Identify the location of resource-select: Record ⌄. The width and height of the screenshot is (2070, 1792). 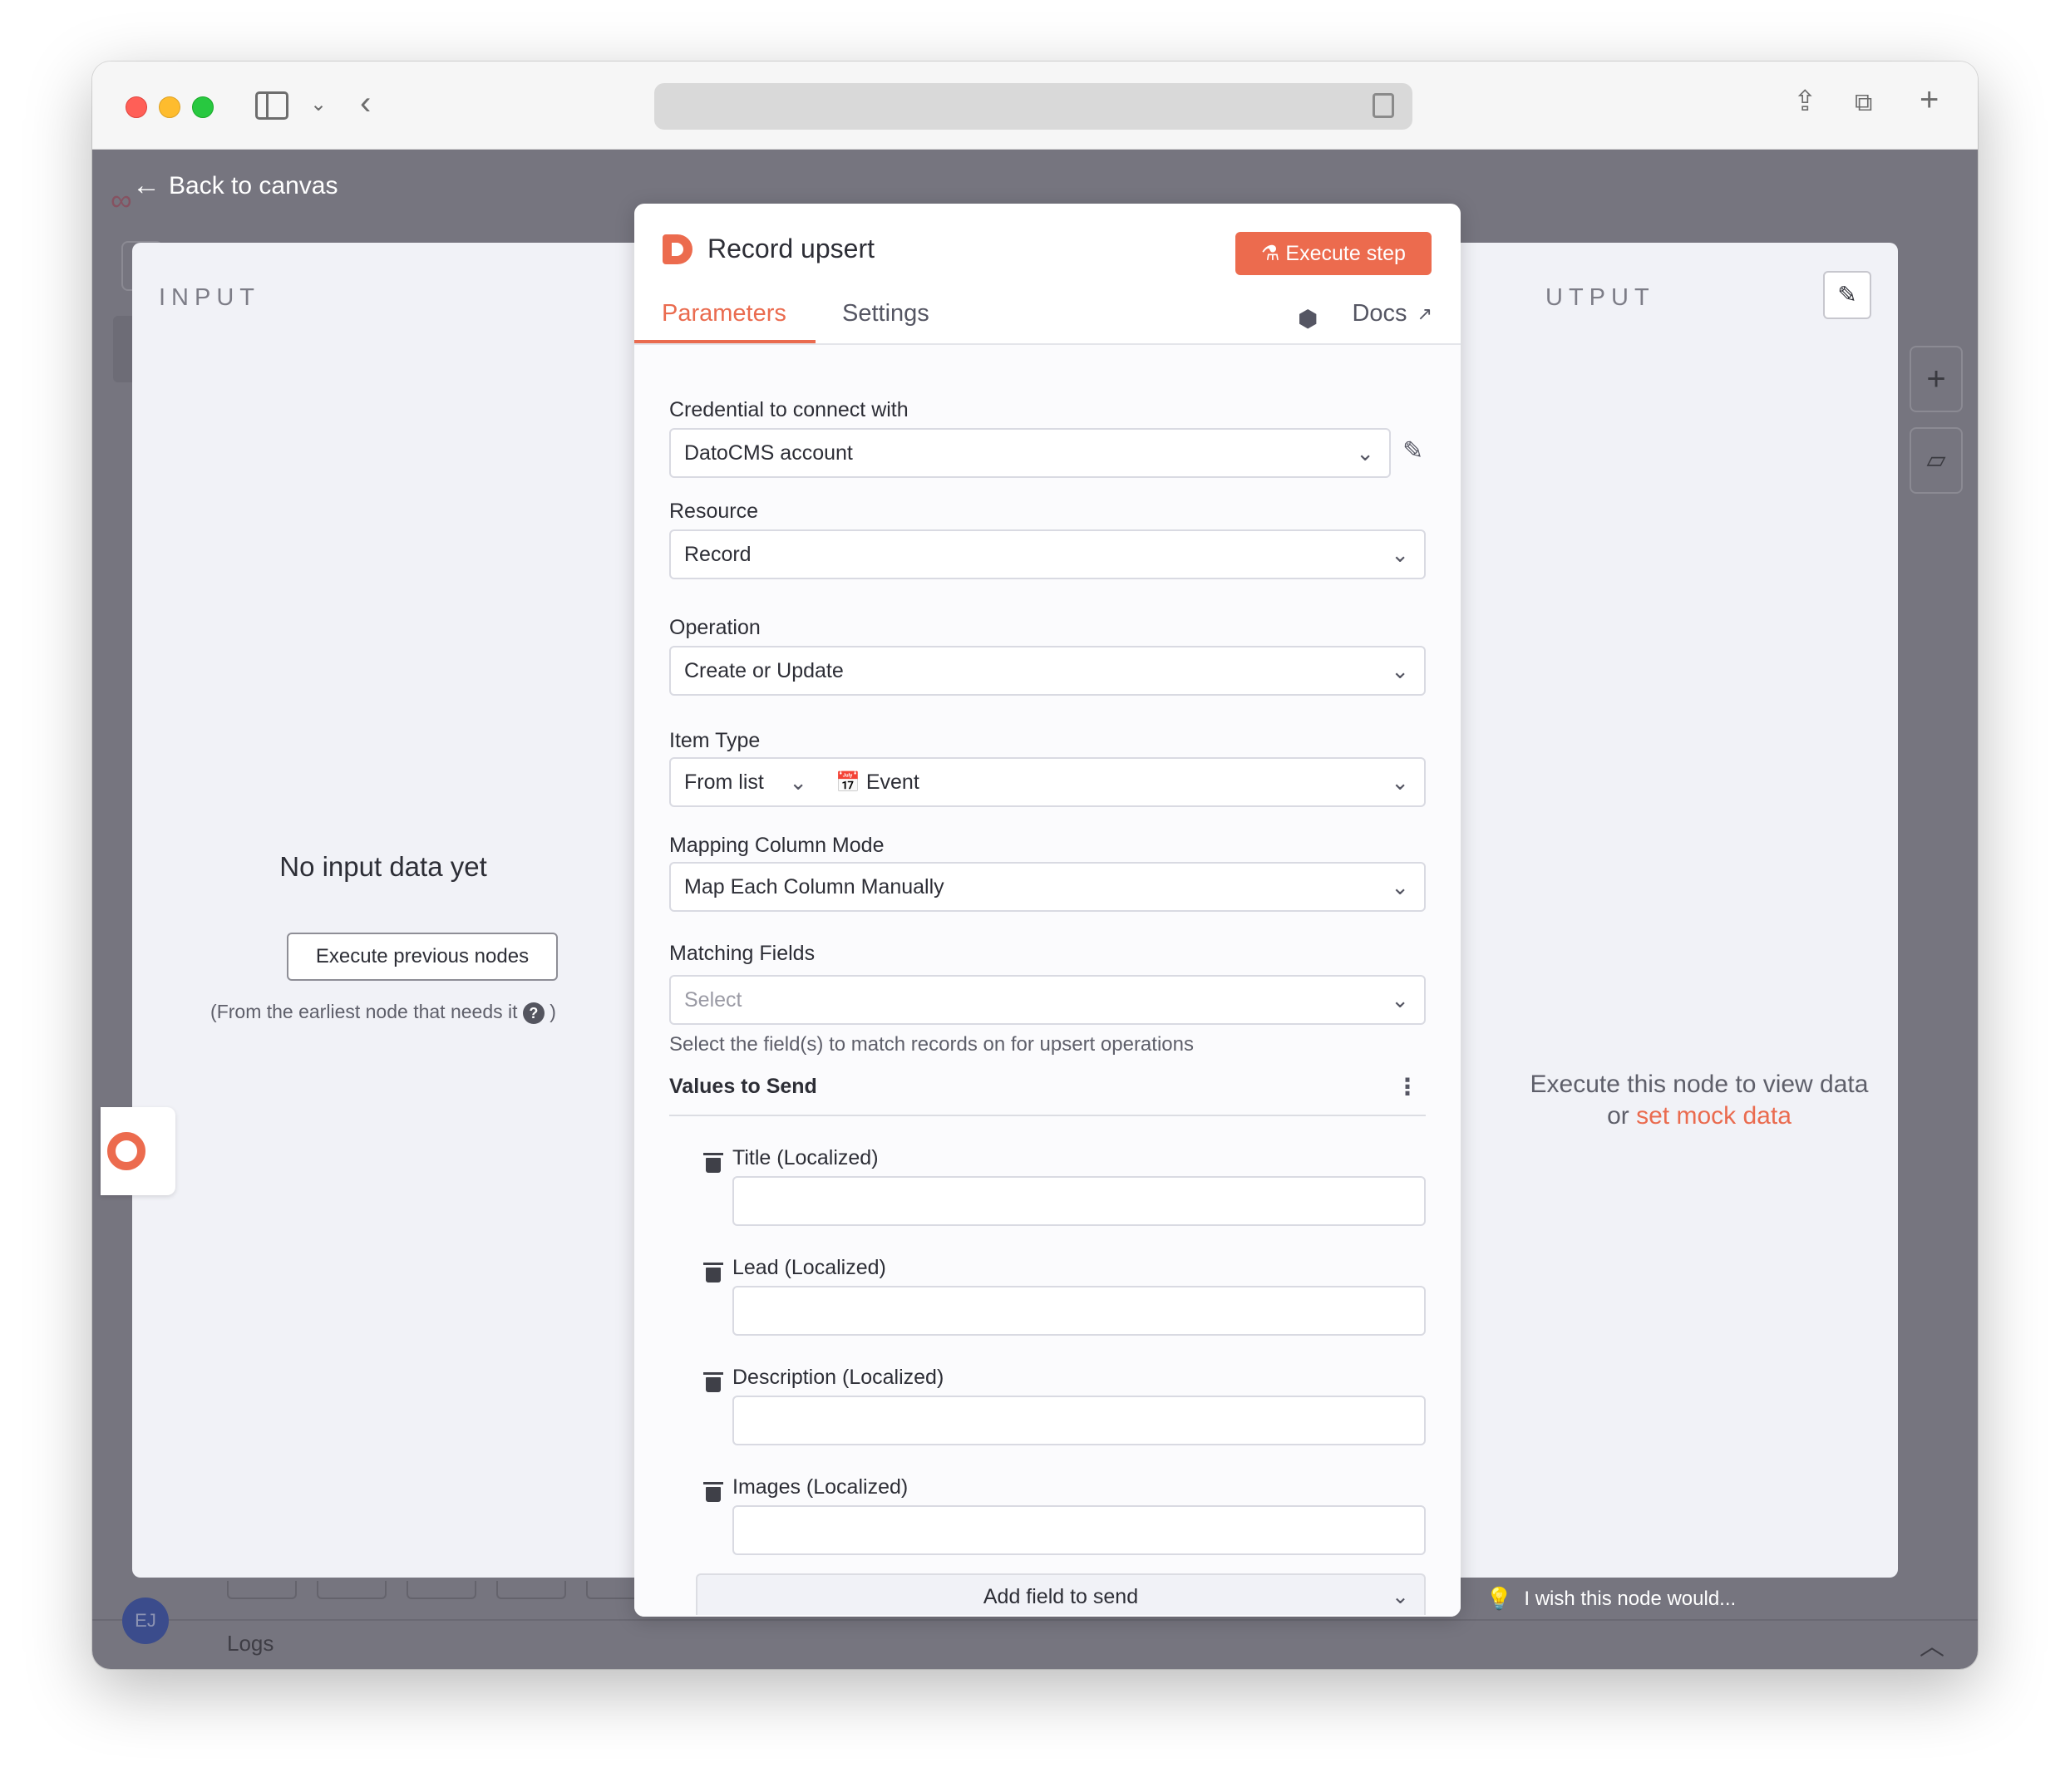
(1047, 554).